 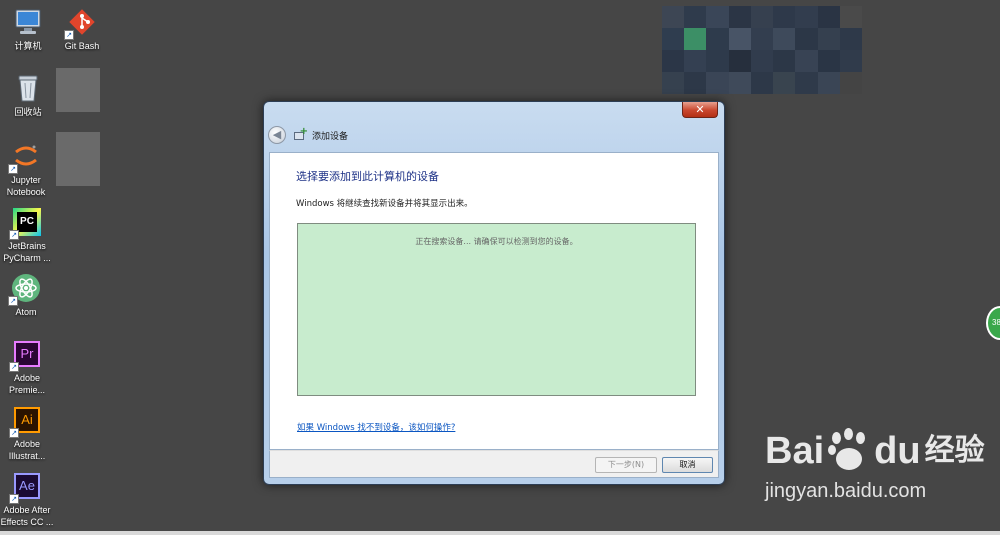 I want to click on paw-icon, so click(x=849, y=451).